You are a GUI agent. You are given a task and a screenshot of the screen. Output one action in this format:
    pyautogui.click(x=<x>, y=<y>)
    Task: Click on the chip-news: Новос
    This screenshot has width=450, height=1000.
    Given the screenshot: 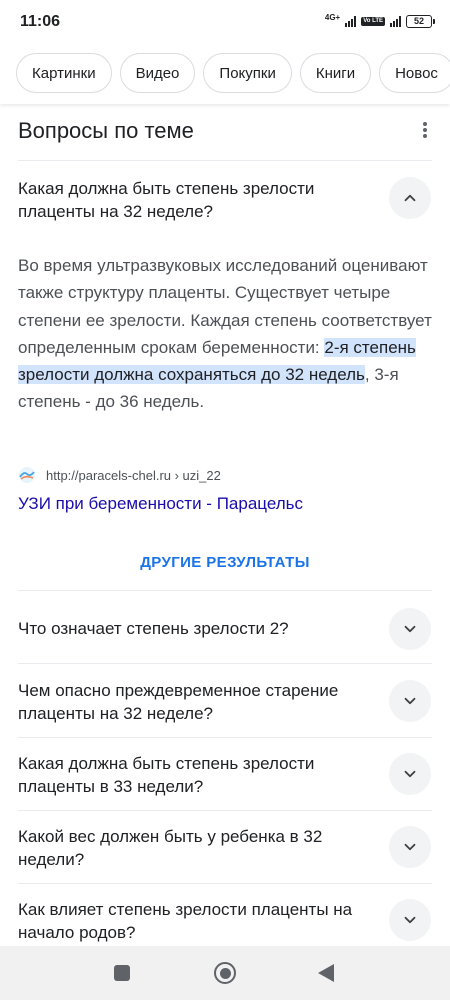 What is the action you would take?
    pyautogui.click(x=414, y=73)
    